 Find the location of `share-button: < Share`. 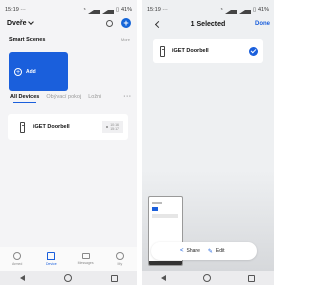

share-button: < Share is located at coordinates (190, 251).